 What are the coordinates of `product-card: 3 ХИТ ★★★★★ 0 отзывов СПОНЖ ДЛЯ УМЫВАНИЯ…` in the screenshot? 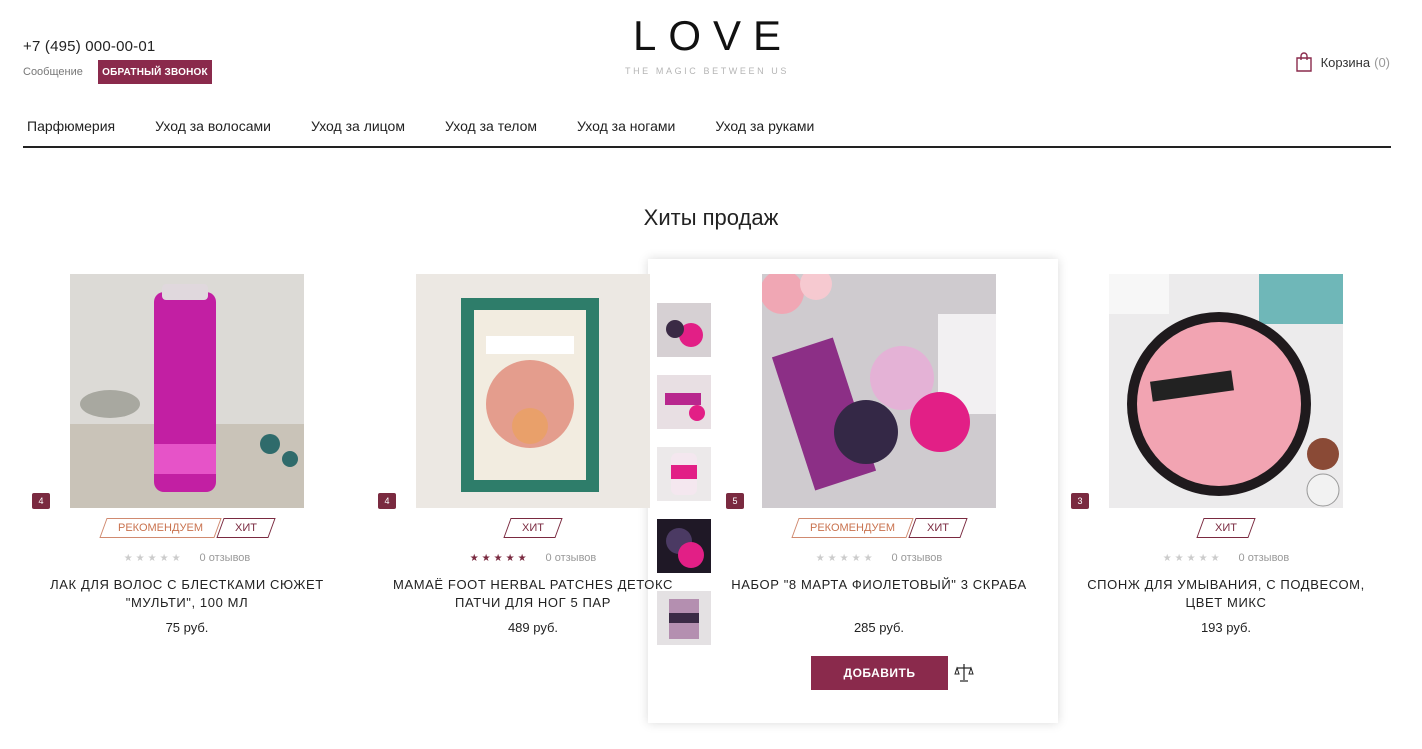 It's located at (1226, 454).